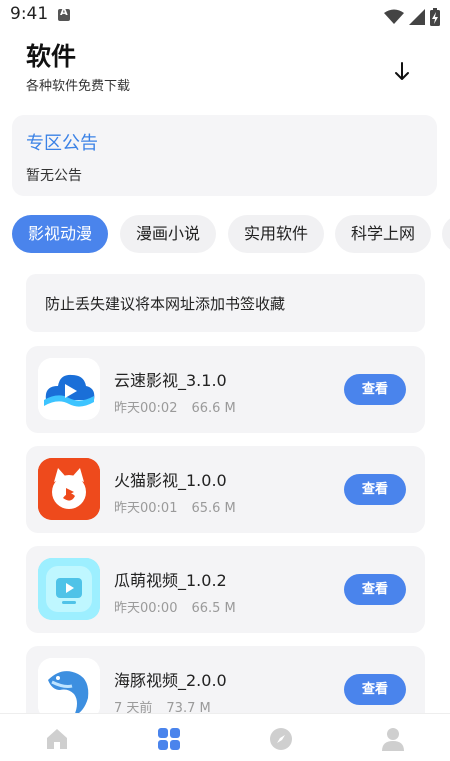  I want to click on video-play-icon, so click(69, 589).